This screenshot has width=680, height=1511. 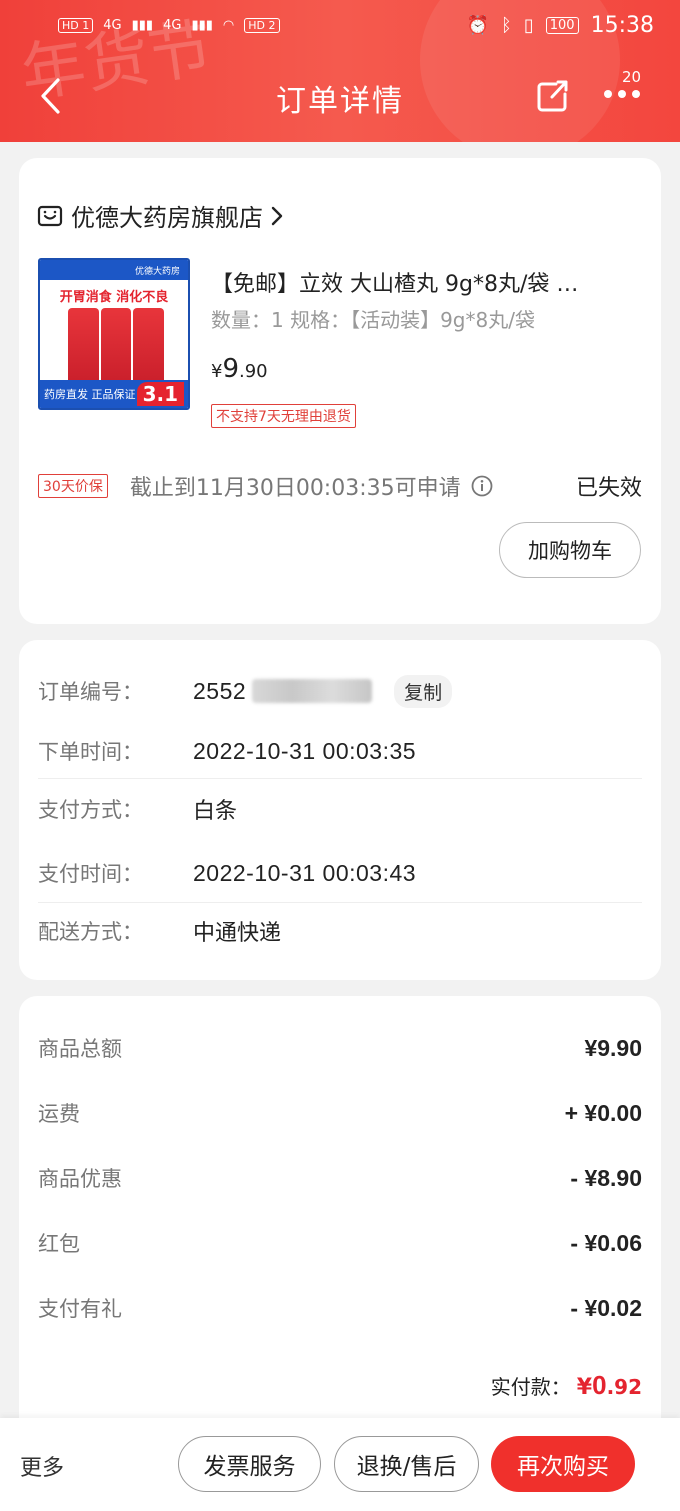 I want to click on hd2-indicator: HD 2, so click(x=262, y=25).